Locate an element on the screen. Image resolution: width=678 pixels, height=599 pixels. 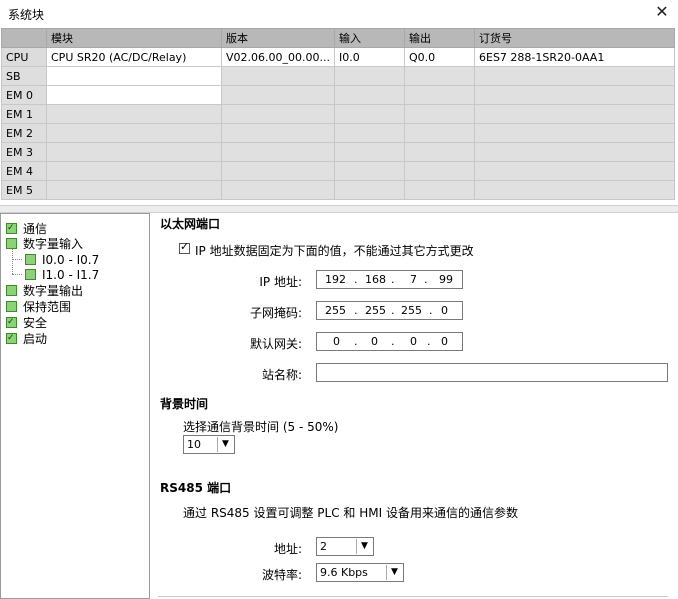
ethernet-heading: 以太网端口 is located at coordinates (190, 224).